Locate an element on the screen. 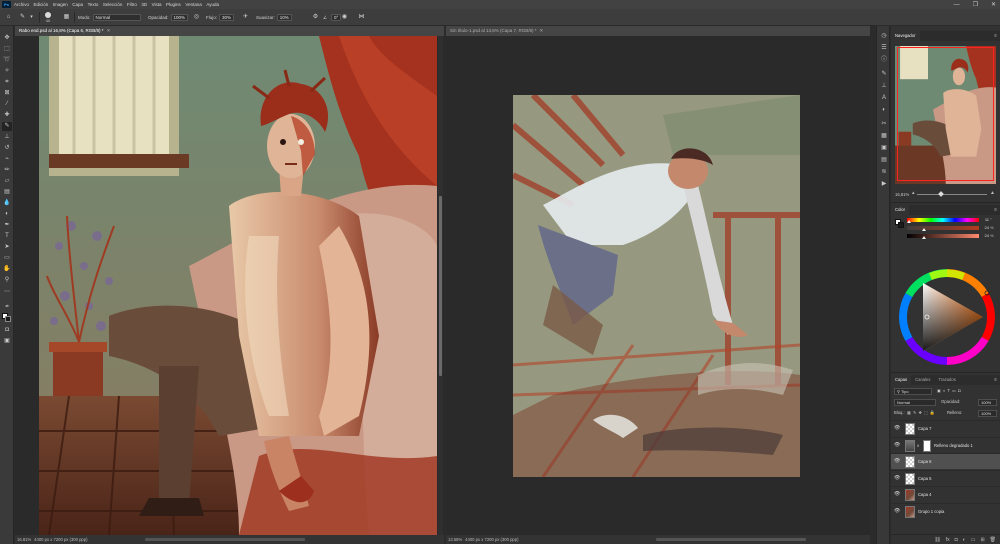 This screenshot has height=544, width=1000. brush-preset-picker: 40 is located at coordinates (48, 17).